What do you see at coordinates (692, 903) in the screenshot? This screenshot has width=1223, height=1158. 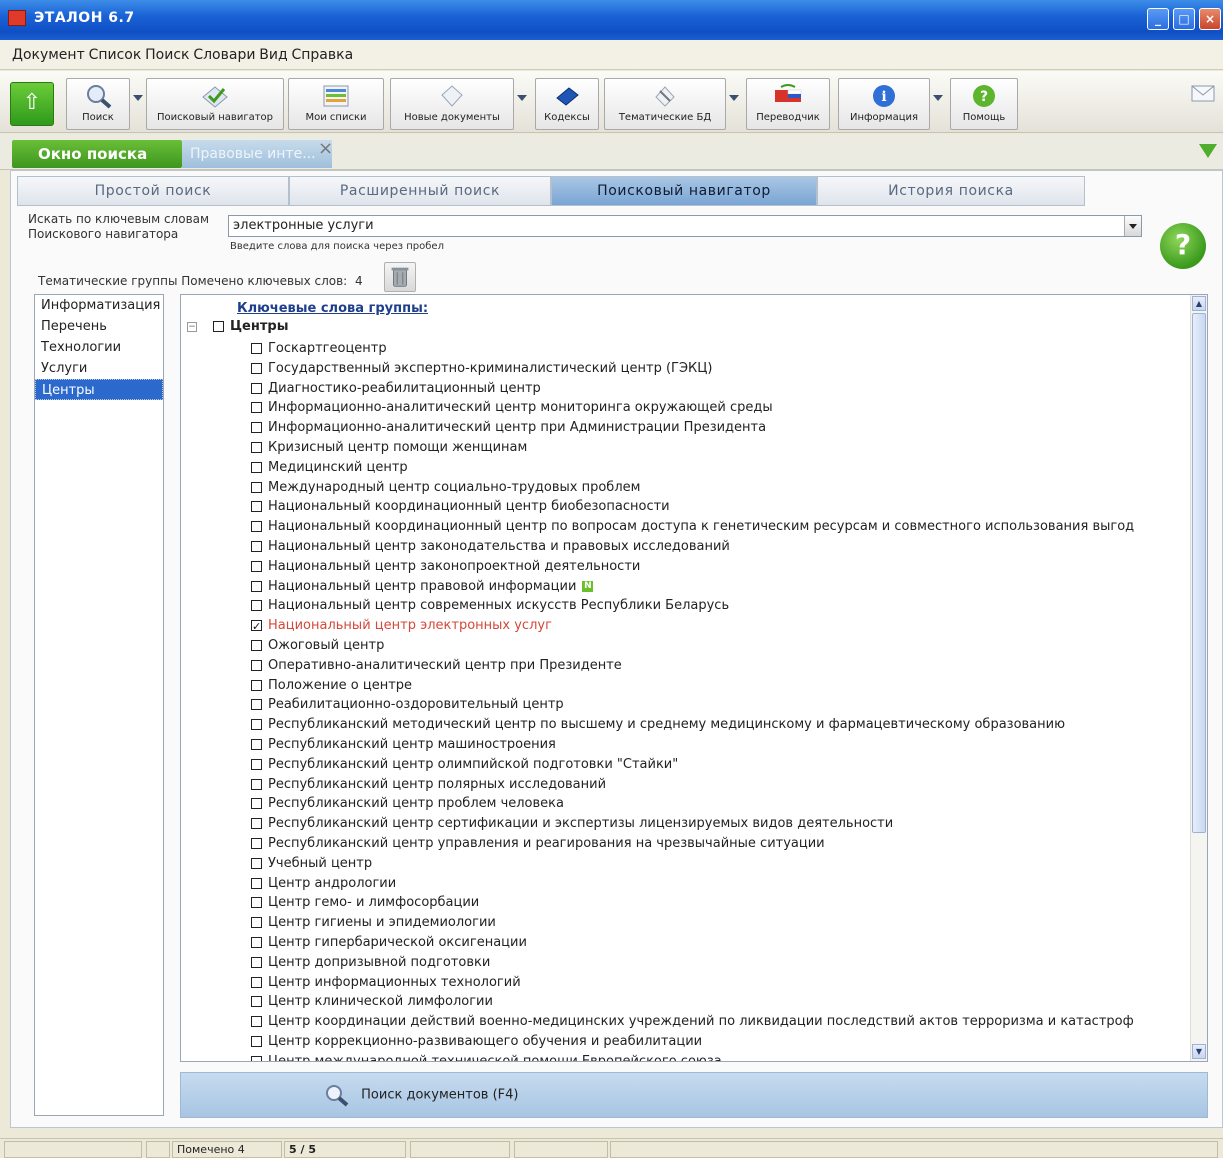 I see `list-item: Центр гемо- и лимфосорбации` at bounding box center [692, 903].